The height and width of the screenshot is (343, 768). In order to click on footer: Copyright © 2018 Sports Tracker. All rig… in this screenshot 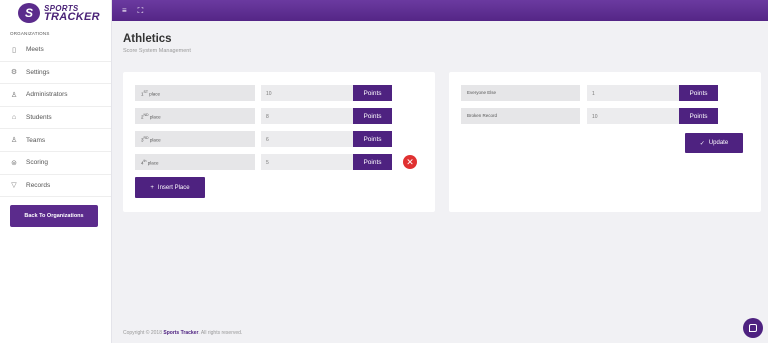, I will do `click(183, 333)`.